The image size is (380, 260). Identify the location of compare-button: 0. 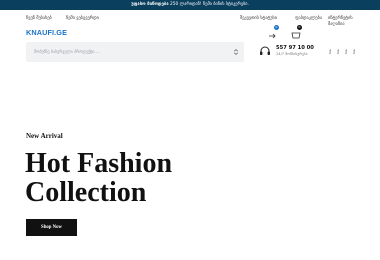
(272, 32).